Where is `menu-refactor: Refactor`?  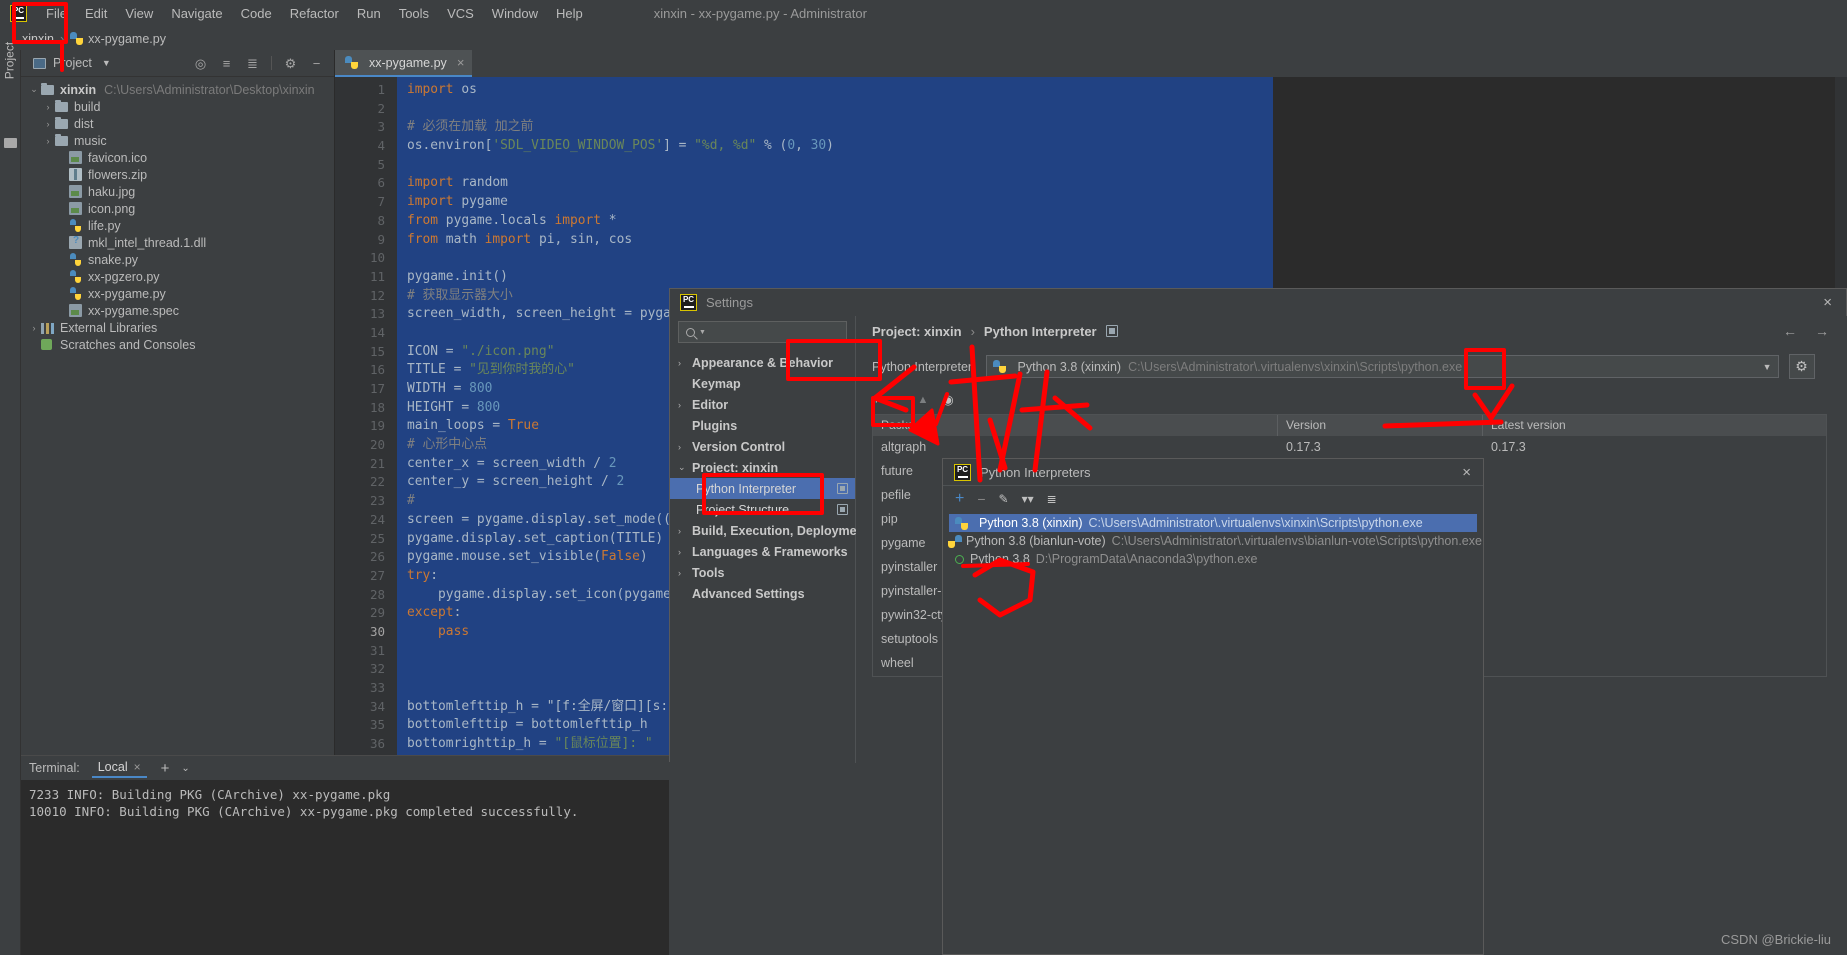 menu-refactor: Refactor is located at coordinates (314, 13).